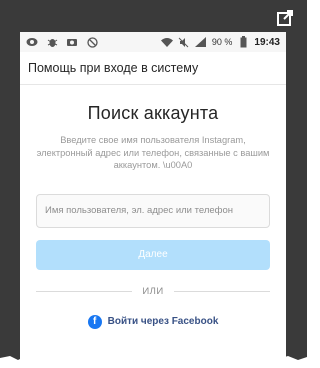 Image resolution: width=320 pixels, height=368 pixels. I want to click on status-bar: 90 % 19:43, so click(153, 42).